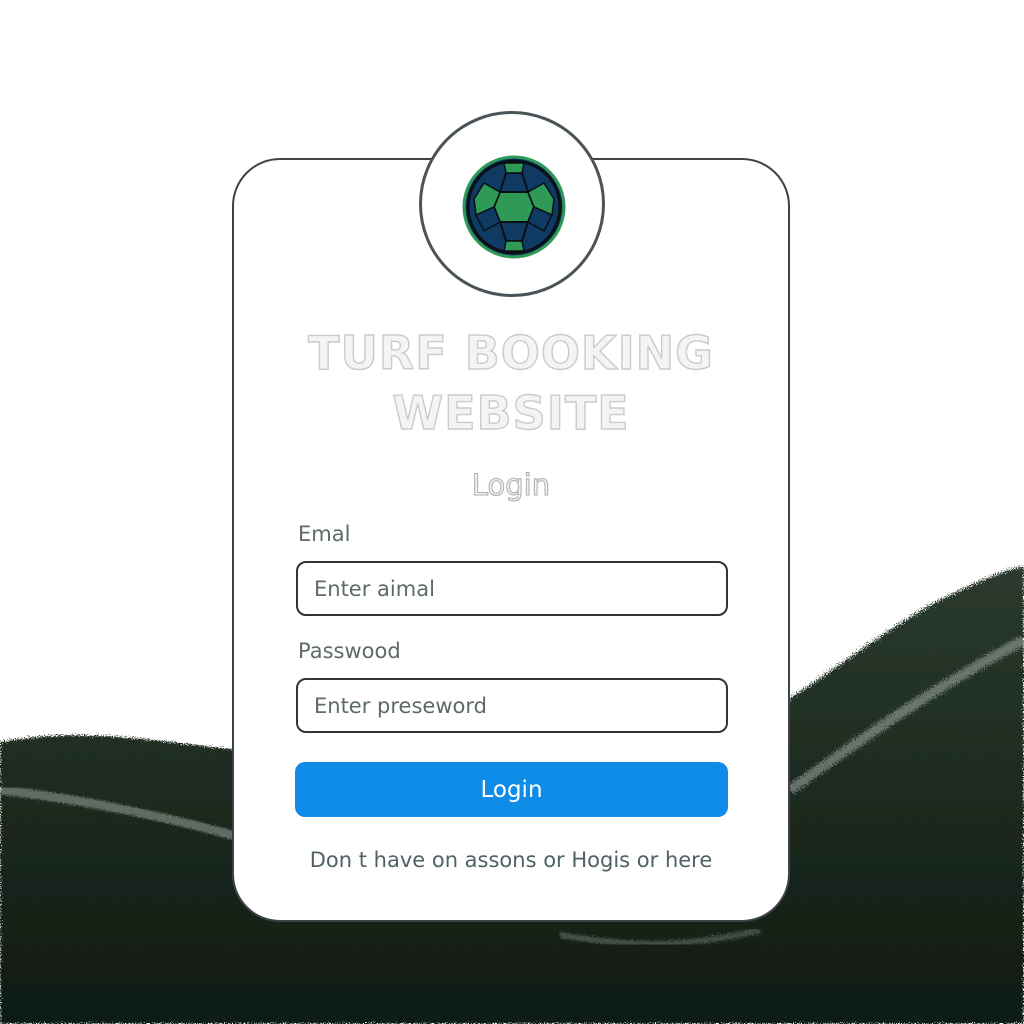 Image resolution: width=1024 pixels, height=1024 pixels. Describe the element at coordinates (514, 207) in the screenshot. I see `soccer-ball-icon` at that location.